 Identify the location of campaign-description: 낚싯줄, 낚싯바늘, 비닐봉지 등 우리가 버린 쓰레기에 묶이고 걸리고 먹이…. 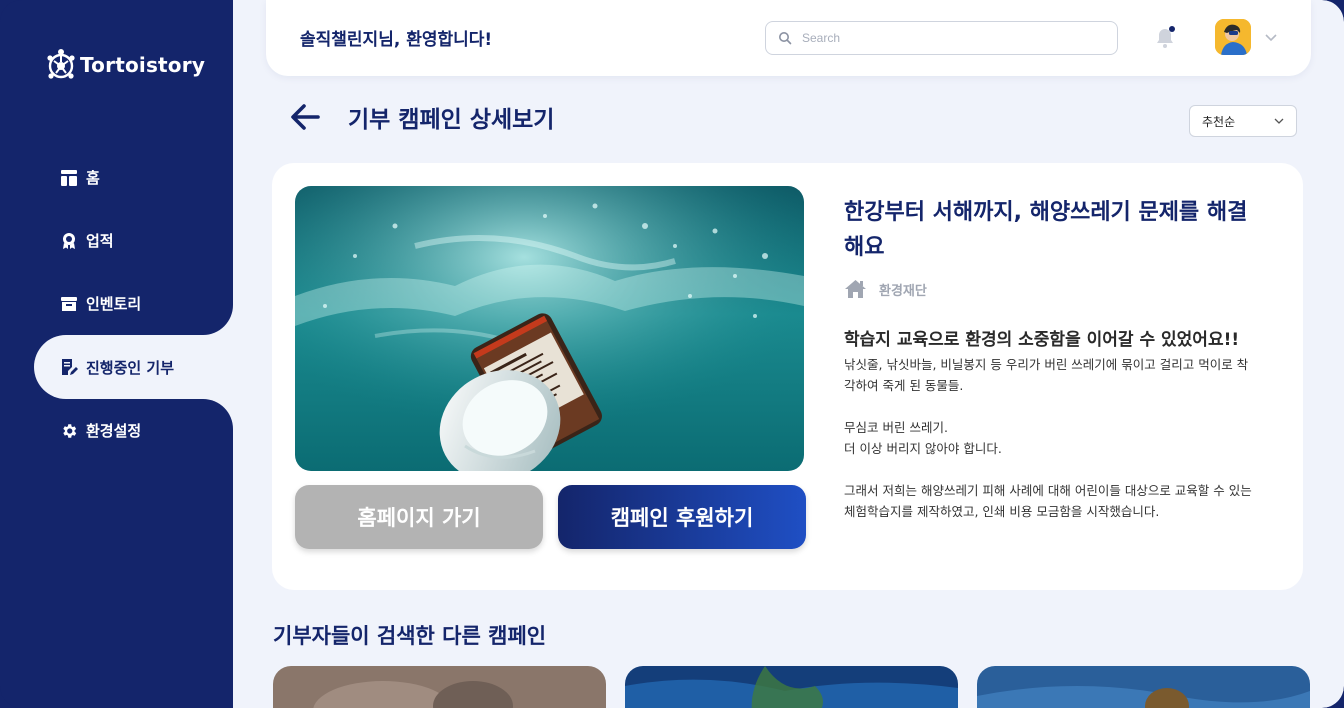
(1048, 438).